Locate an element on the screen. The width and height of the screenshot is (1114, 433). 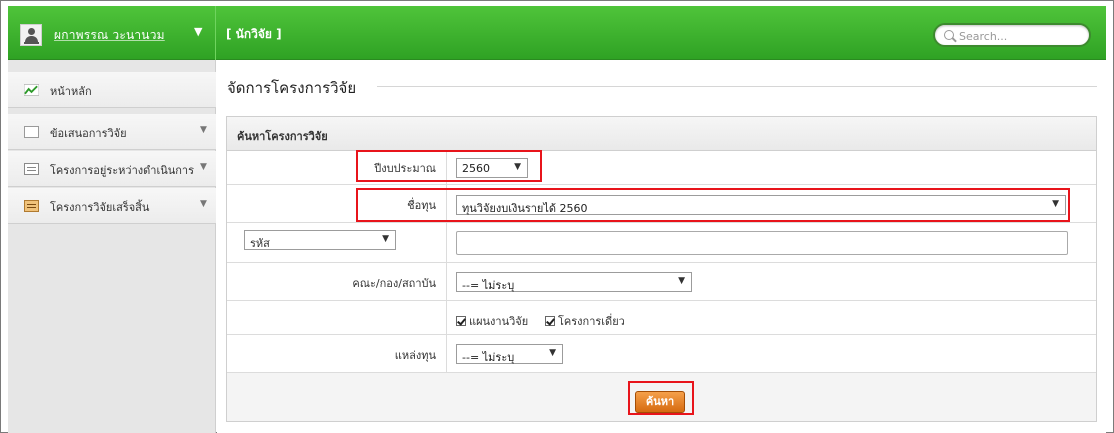
top-bar: ผกาพรรณ วะนานวม ▼ [ นักวิจัย ] is located at coordinates (557, 33).